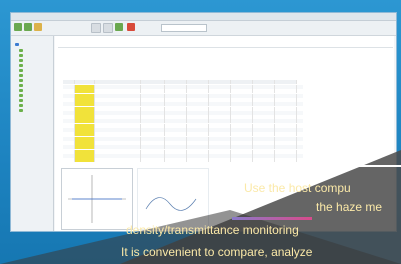  What do you see at coordinates (119, 27) in the screenshot?
I see `toolbar-run-icon` at bounding box center [119, 27].